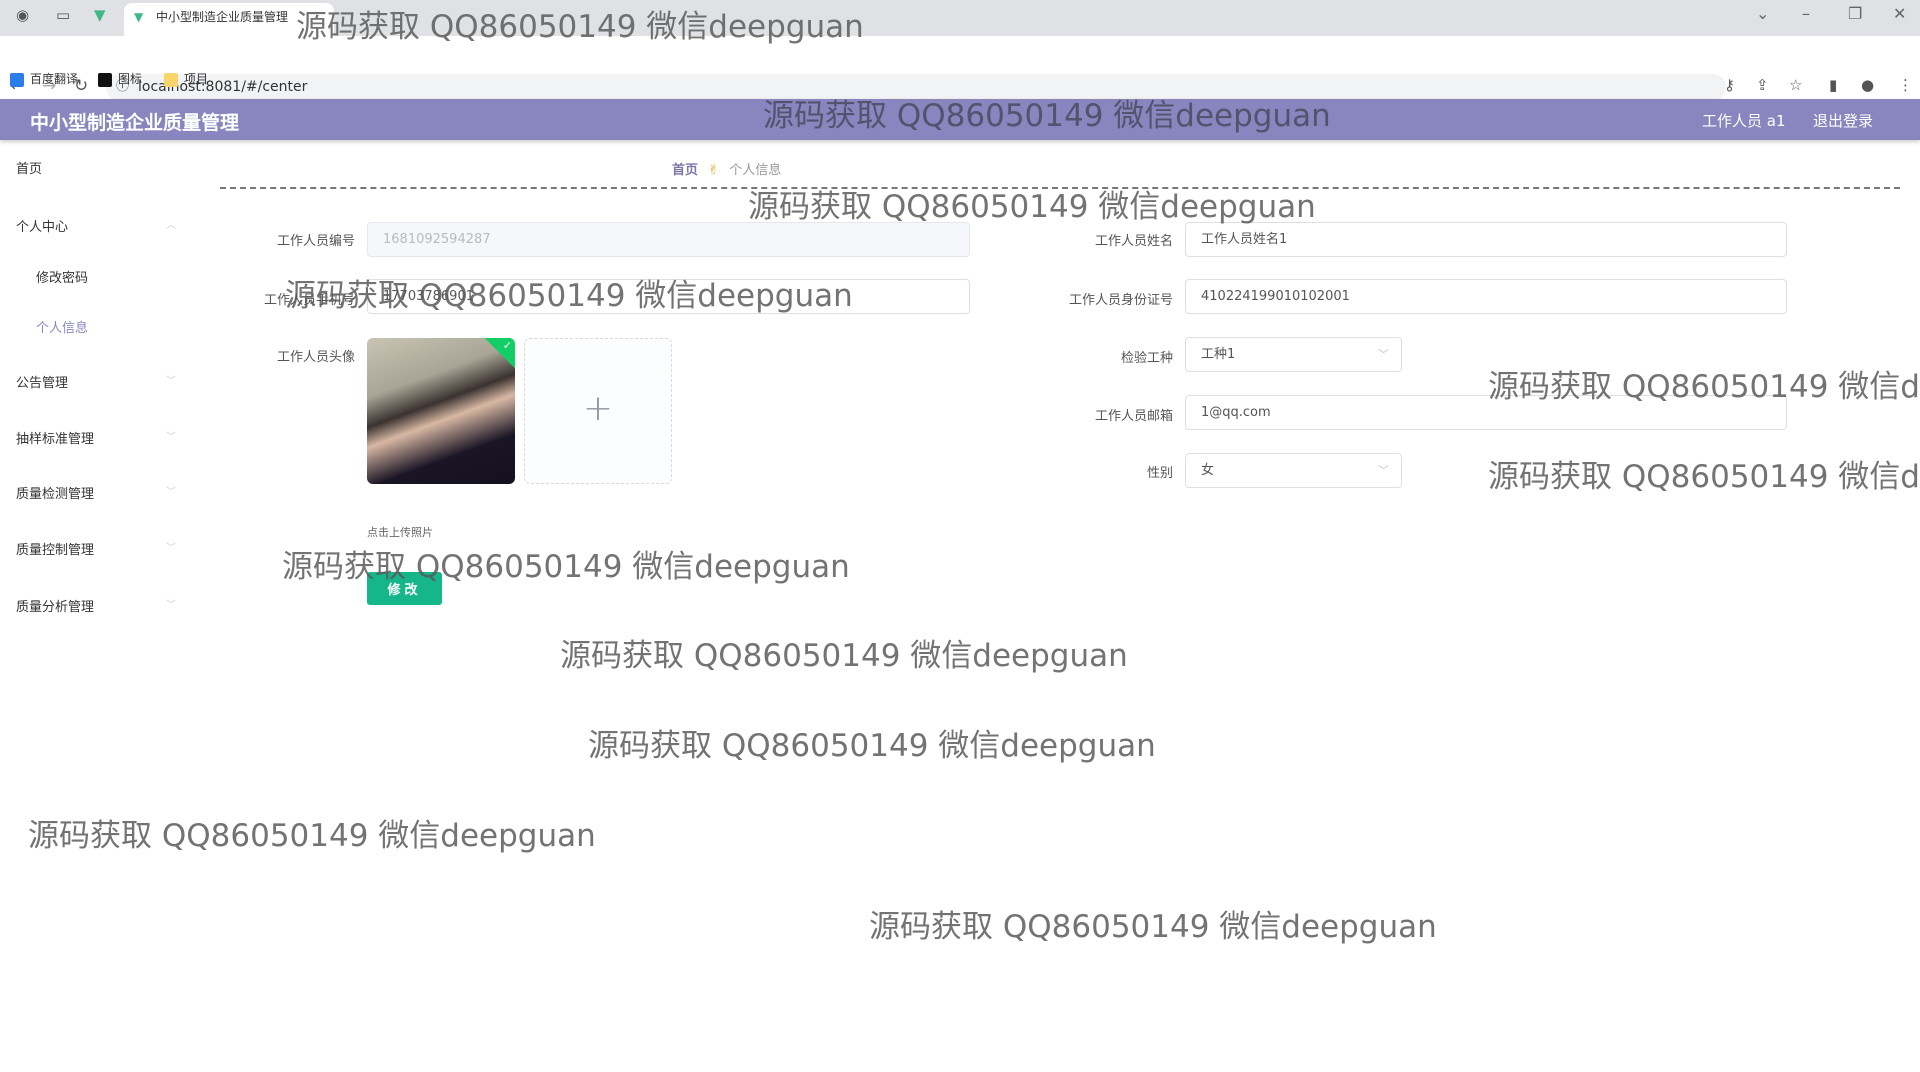 The image size is (1920, 1072). What do you see at coordinates (130, 79) in the screenshot?
I see `bookmark-label: 图标` at bounding box center [130, 79].